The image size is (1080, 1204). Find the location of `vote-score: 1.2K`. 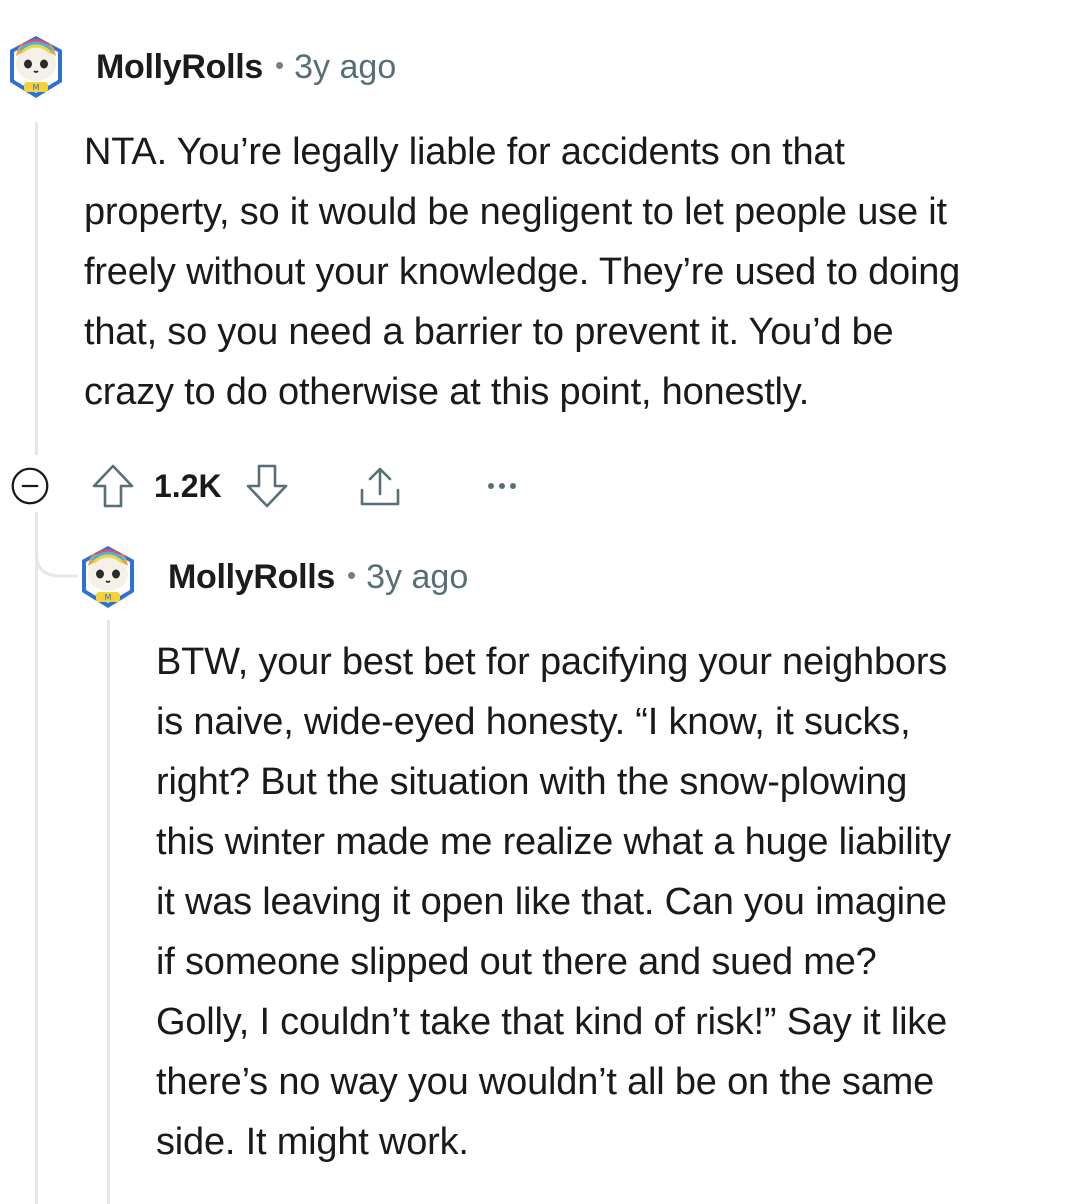

vote-score: 1.2K is located at coordinates (188, 485).